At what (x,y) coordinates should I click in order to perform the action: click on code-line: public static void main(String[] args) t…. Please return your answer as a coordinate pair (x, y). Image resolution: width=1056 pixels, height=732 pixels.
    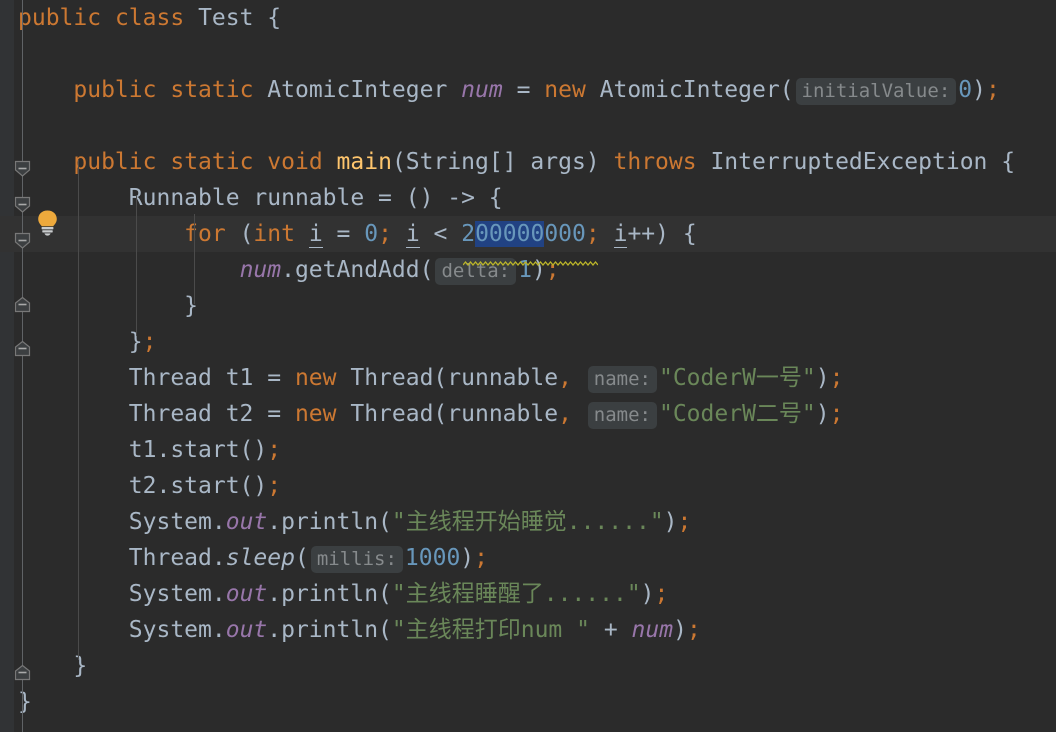
    Looking at the image, I should click on (528, 162).